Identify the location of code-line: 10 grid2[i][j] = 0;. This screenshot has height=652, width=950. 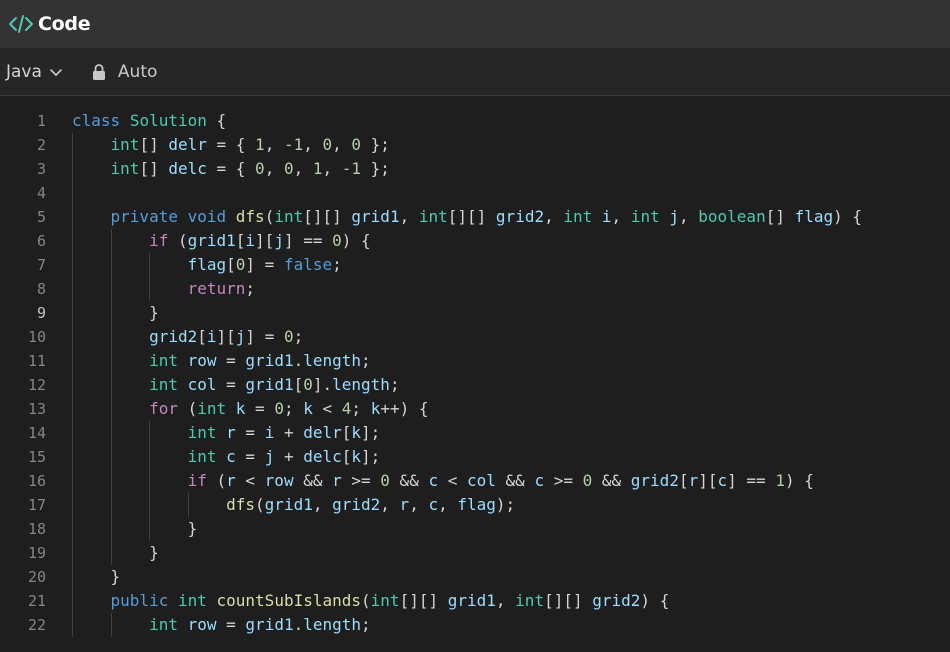
(475, 337).